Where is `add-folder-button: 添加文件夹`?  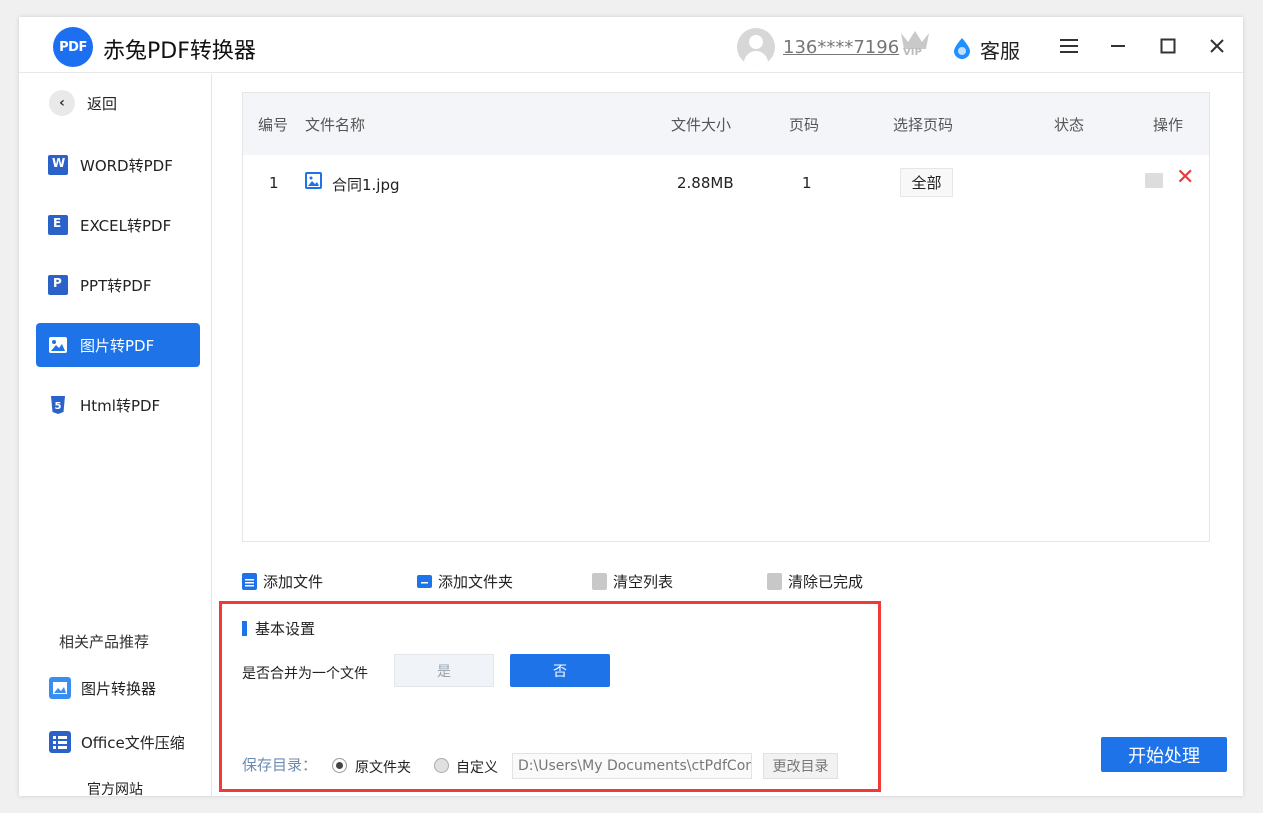 add-folder-button: 添加文件夹 is located at coordinates (465, 581).